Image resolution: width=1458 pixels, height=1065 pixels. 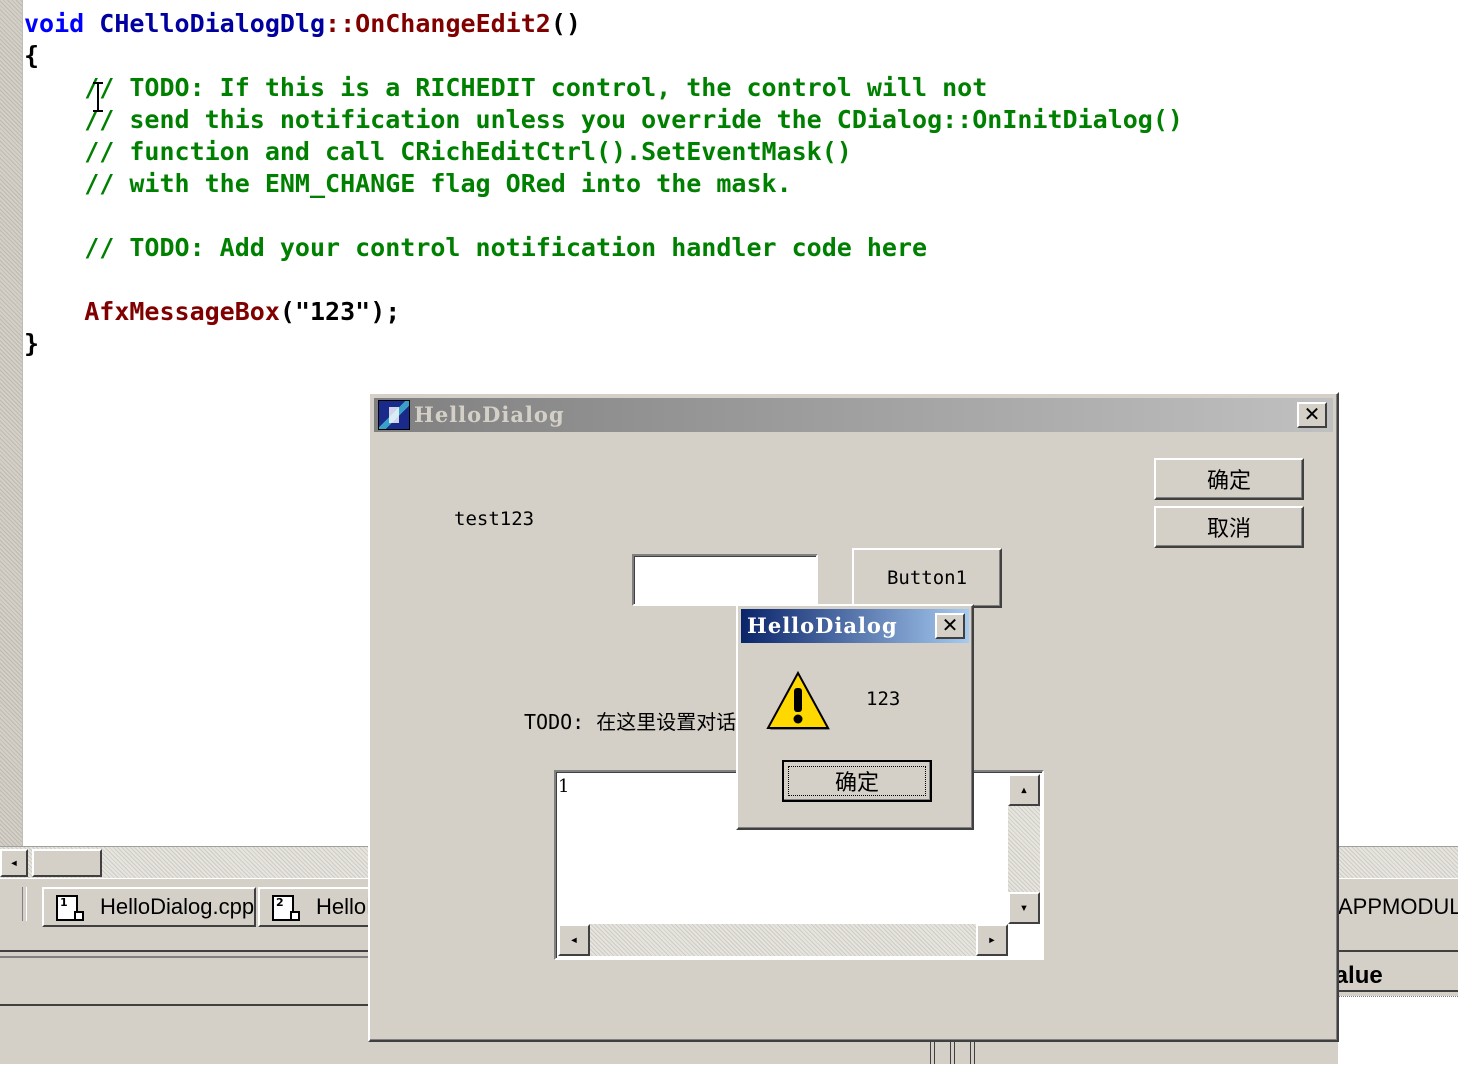 I want to click on scroll-up-button: ▴, so click(x=1024, y=790).